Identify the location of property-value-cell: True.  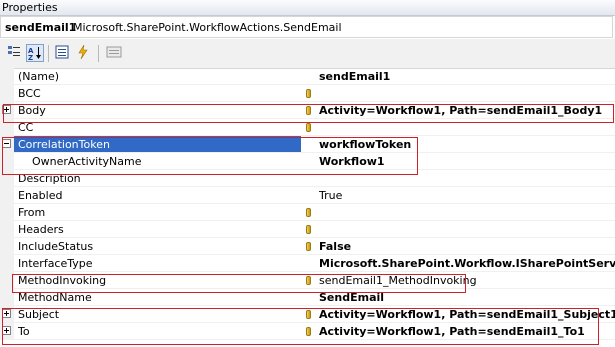
(465, 195).